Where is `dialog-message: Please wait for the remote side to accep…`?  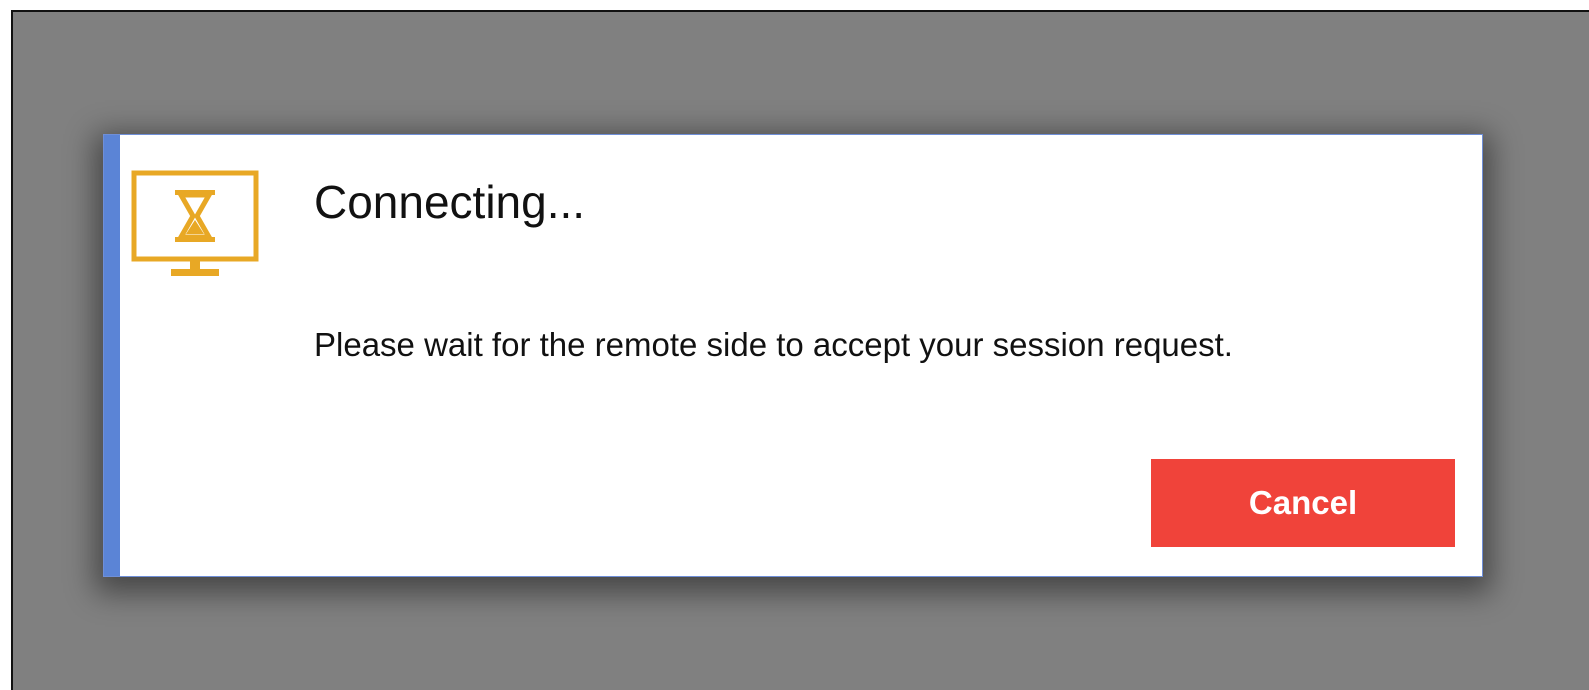 dialog-message: Please wait for the remote side to accep… is located at coordinates (773, 344).